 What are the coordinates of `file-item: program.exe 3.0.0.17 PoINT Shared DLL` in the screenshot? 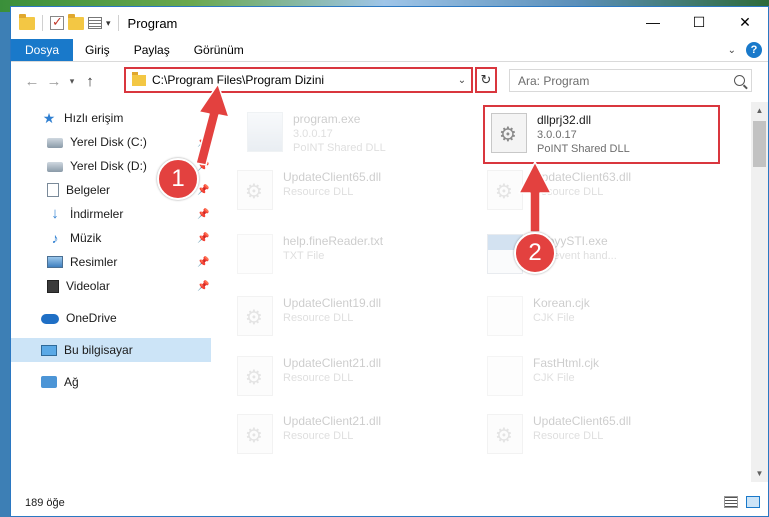 It's located at (367, 137).